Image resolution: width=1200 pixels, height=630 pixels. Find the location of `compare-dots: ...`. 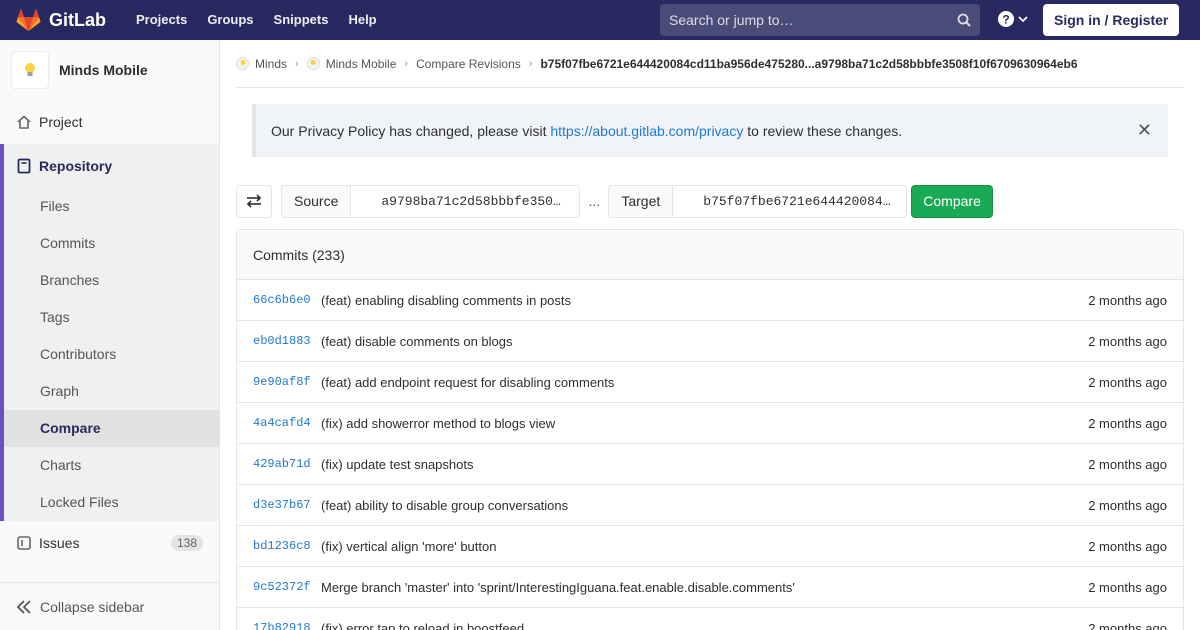

compare-dots: ... is located at coordinates (594, 201).